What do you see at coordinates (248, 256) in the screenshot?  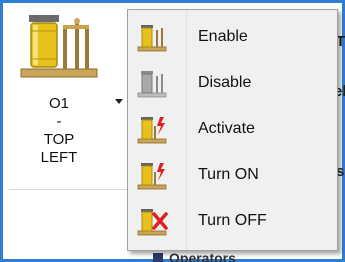 I see `background-operators-label: Operators` at bounding box center [248, 256].